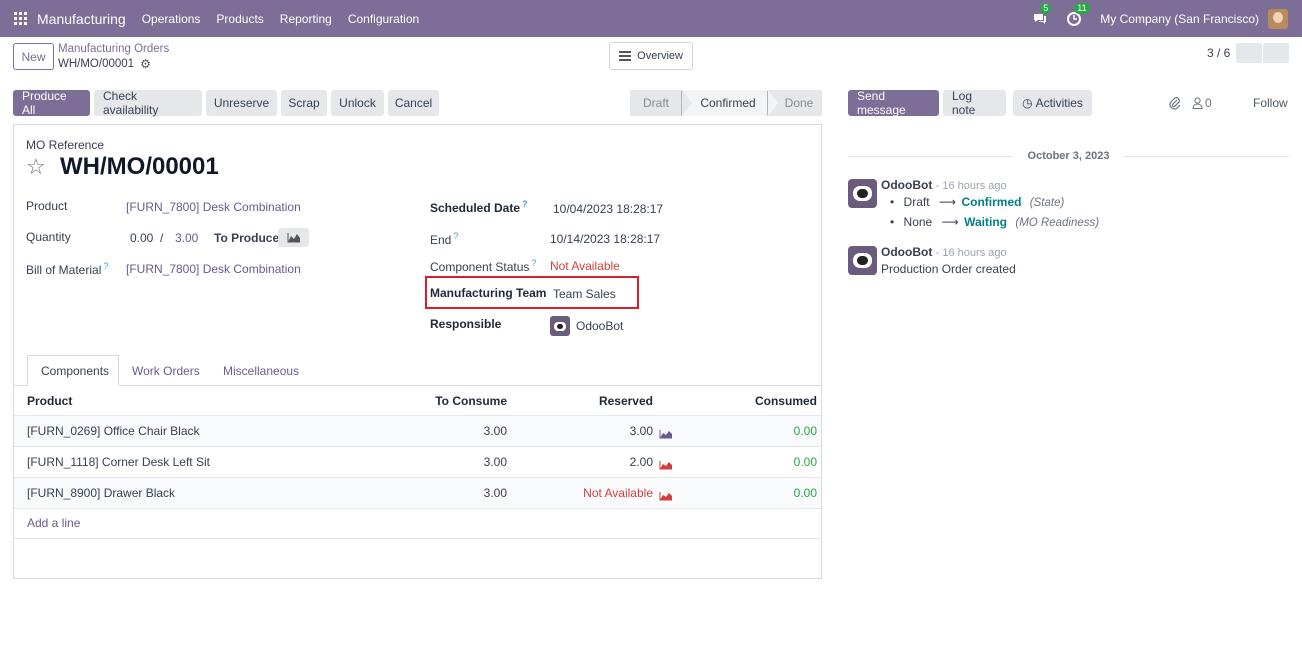 The height and width of the screenshot is (664, 1302). Describe the element at coordinates (113, 49) in the screenshot. I see `breadcrumb-manufacturing-orders: Manufacturing Orders` at that location.